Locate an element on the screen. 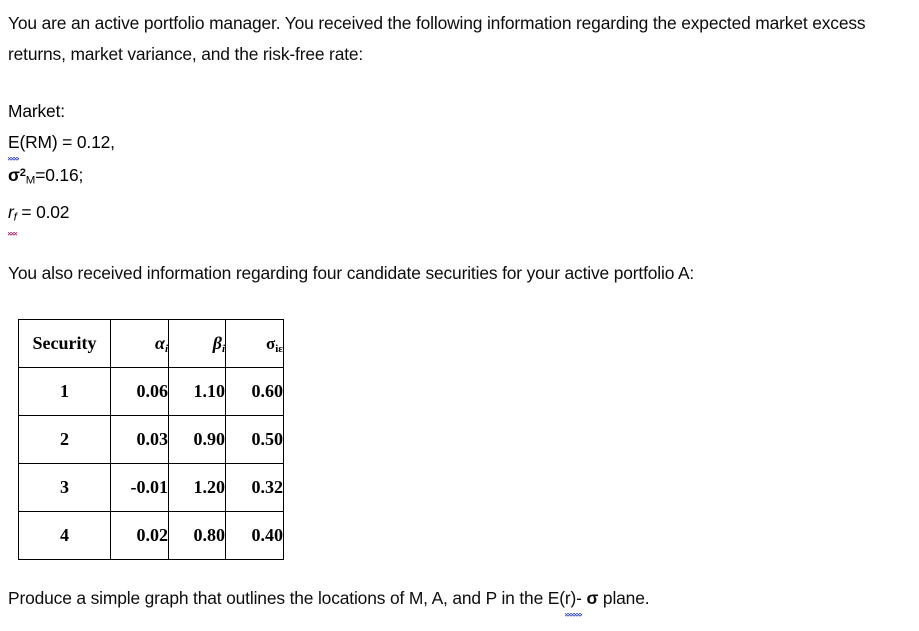  expected-return-value: 0.12, is located at coordinates (95, 142).